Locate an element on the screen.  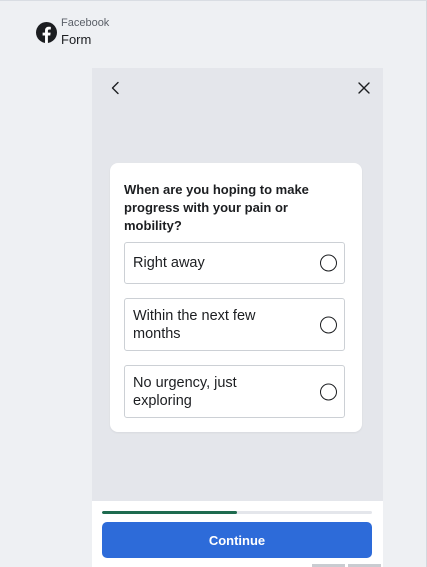
progress-bar is located at coordinates (237, 512).